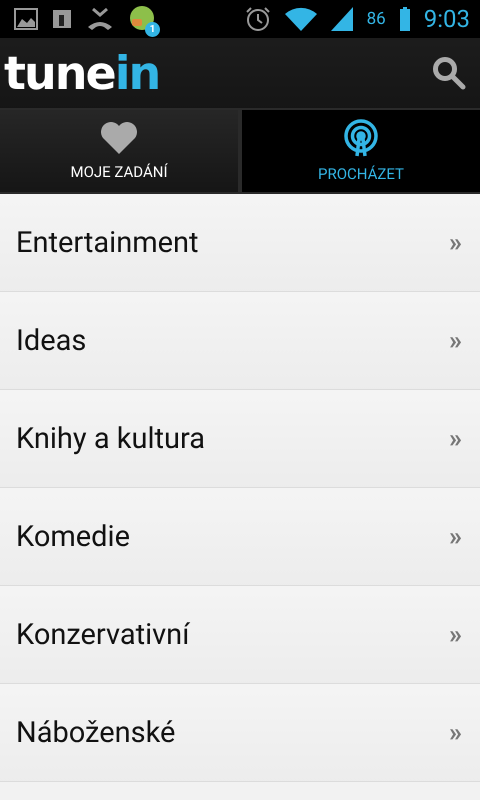 The height and width of the screenshot is (800, 480). Describe the element at coordinates (341, 19) in the screenshot. I see `signal-icon` at that location.